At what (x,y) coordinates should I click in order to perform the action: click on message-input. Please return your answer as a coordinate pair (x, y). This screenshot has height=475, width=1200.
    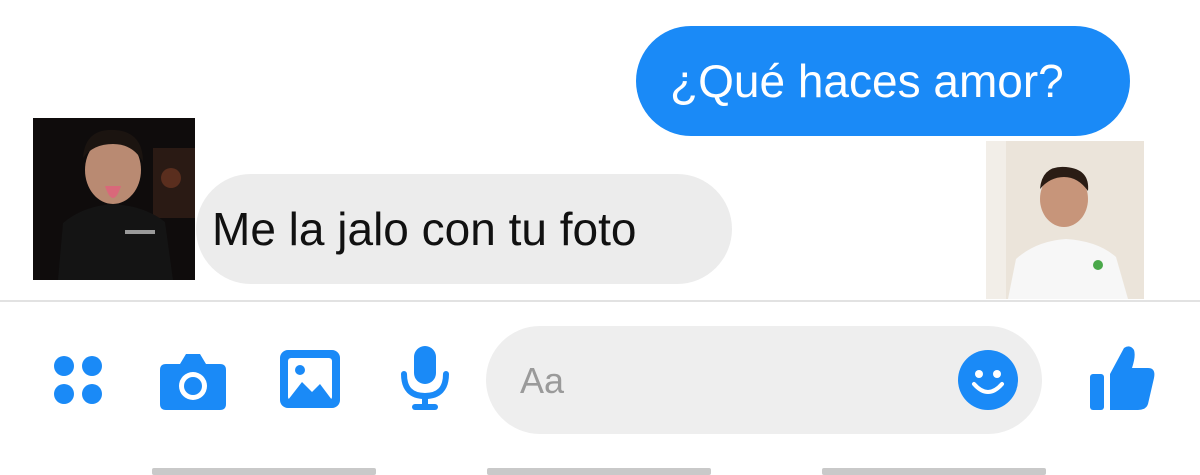
    Looking at the image, I should click on (730, 381).